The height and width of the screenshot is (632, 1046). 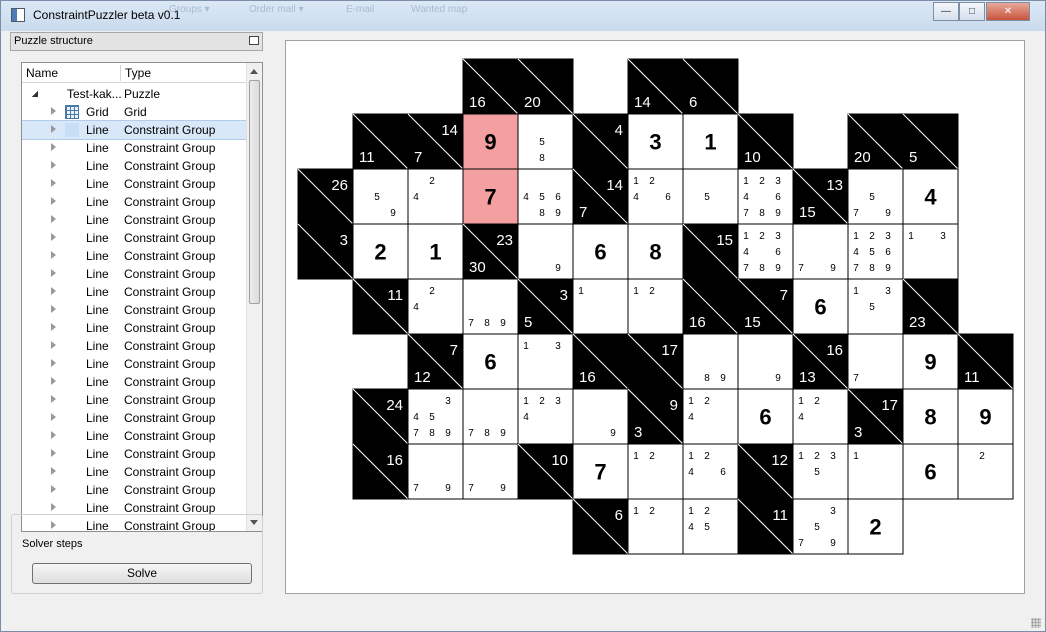 I want to click on solve-button: Solve, so click(x=142, y=573).